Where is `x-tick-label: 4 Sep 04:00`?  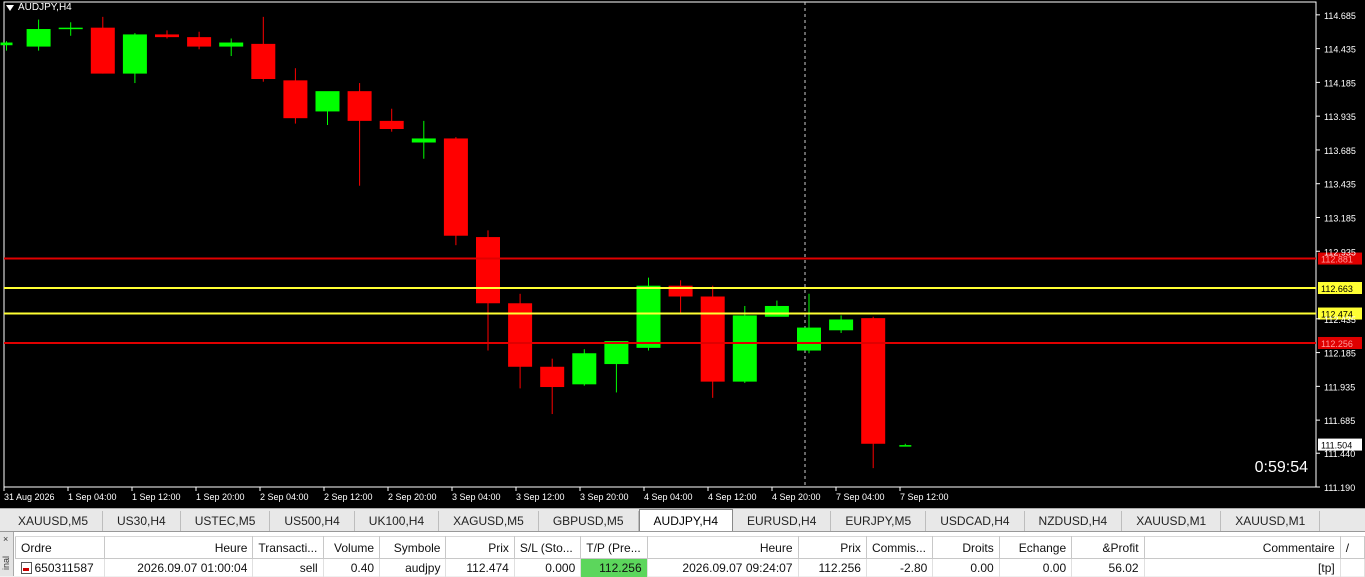 x-tick-label: 4 Sep 04:00 is located at coordinates (668, 497).